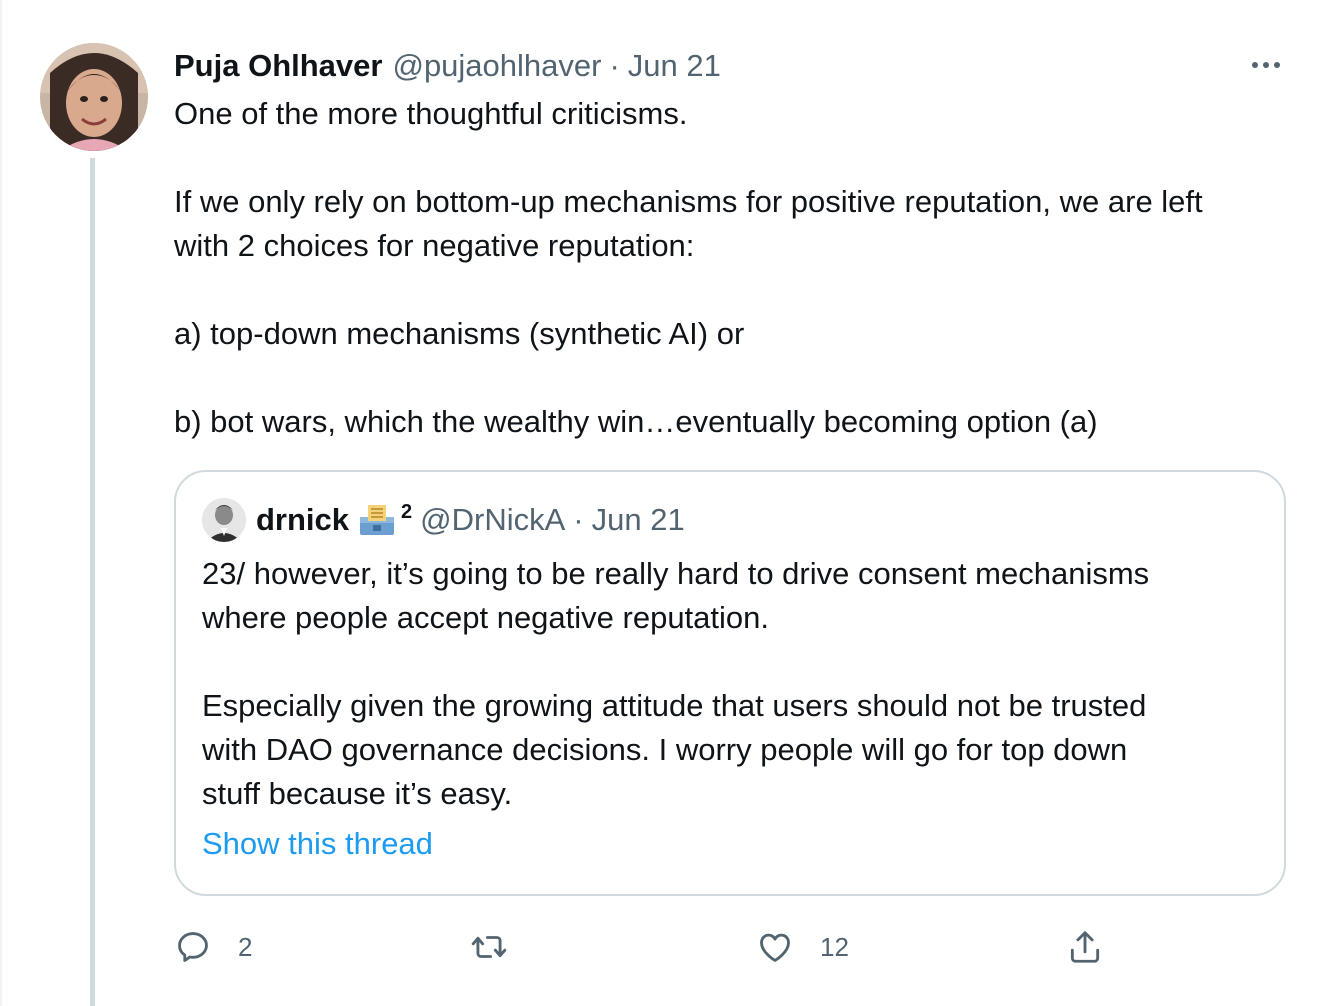 The width and height of the screenshot is (1324, 1006). What do you see at coordinates (1266, 65) in the screenshot?
I see `more-options-icon` at bounding box center [1266, 65].